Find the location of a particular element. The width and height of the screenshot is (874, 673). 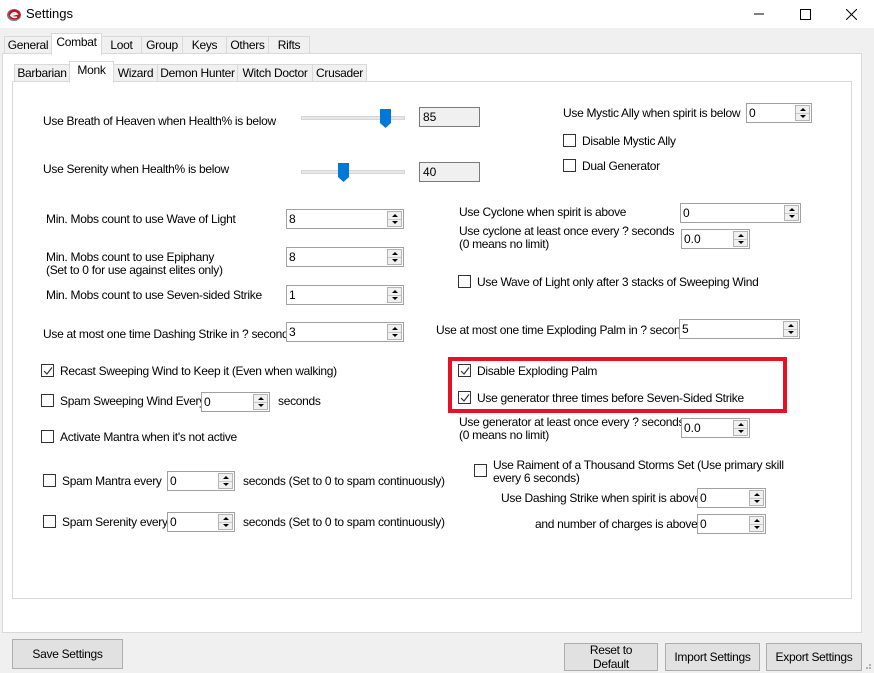

epiphany-mobs-input is located at coordinates (324, 257).